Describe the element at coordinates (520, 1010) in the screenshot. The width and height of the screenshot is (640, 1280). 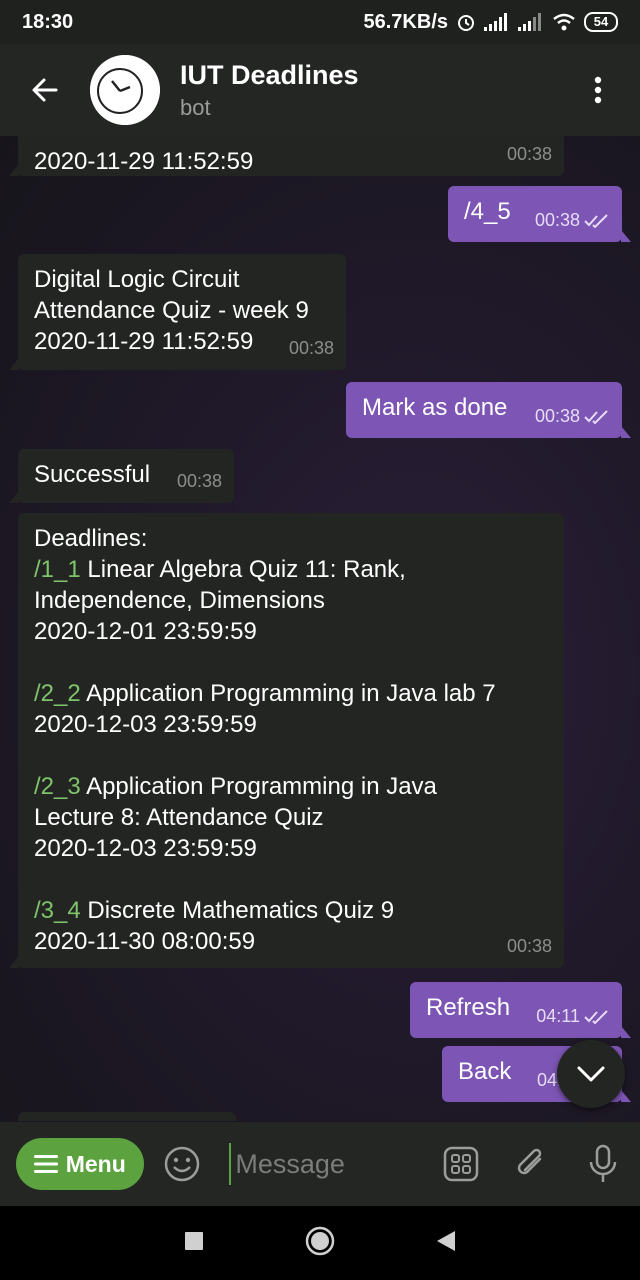
I see `message-outgoing: Refresh 04:11` at that location.